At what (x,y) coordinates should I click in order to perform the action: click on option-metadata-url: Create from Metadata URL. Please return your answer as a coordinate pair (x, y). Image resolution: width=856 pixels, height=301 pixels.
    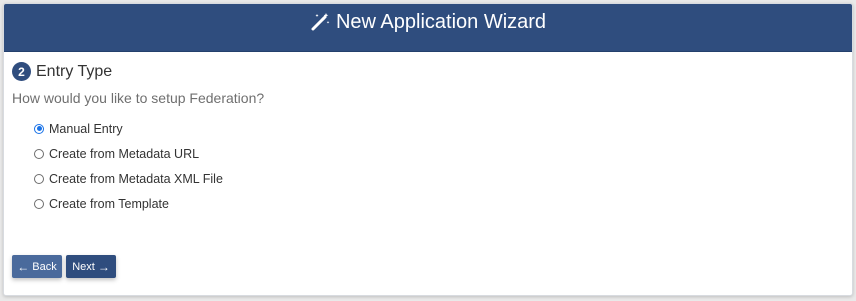
    Looking at the image, I should click on (128, 153).